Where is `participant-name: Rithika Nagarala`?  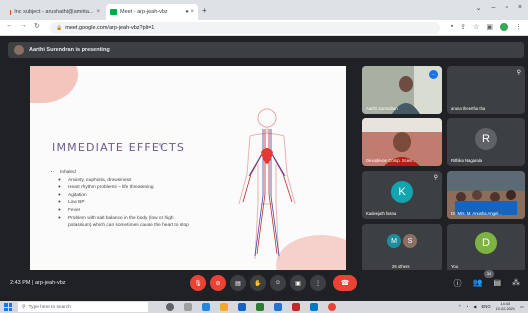 participant-name: Rithika Nagarala is located at coordinates (466, 160).